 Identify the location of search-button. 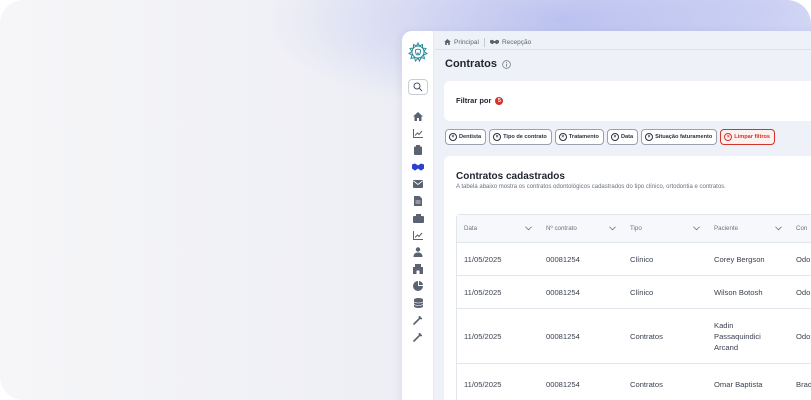
(418, 87).